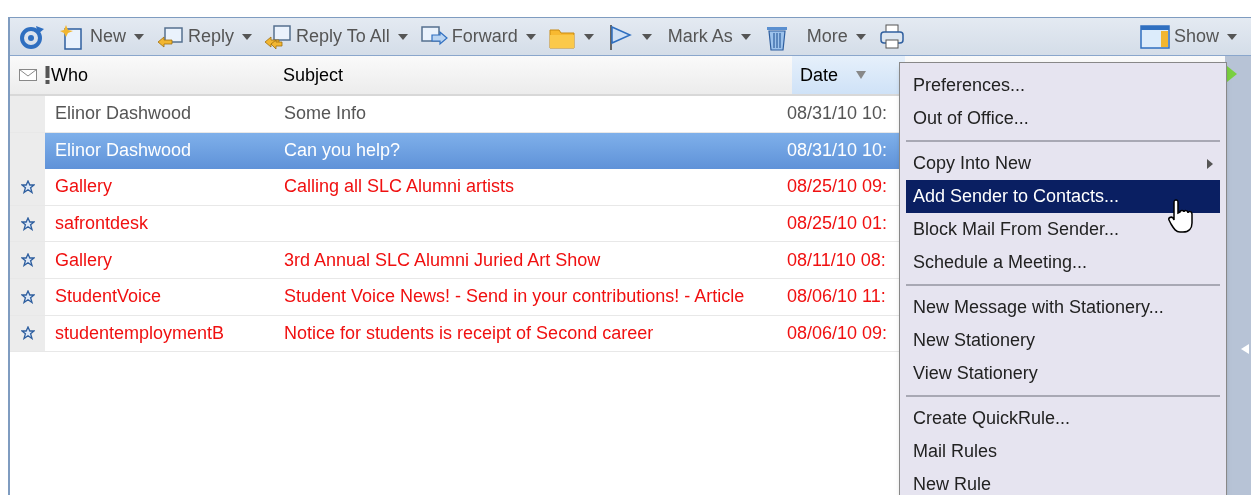  What do you see at coordinates (102, 223) in the screenshot?
I see `sender-cell: safrontdesk` at bounding box center [102, 223].